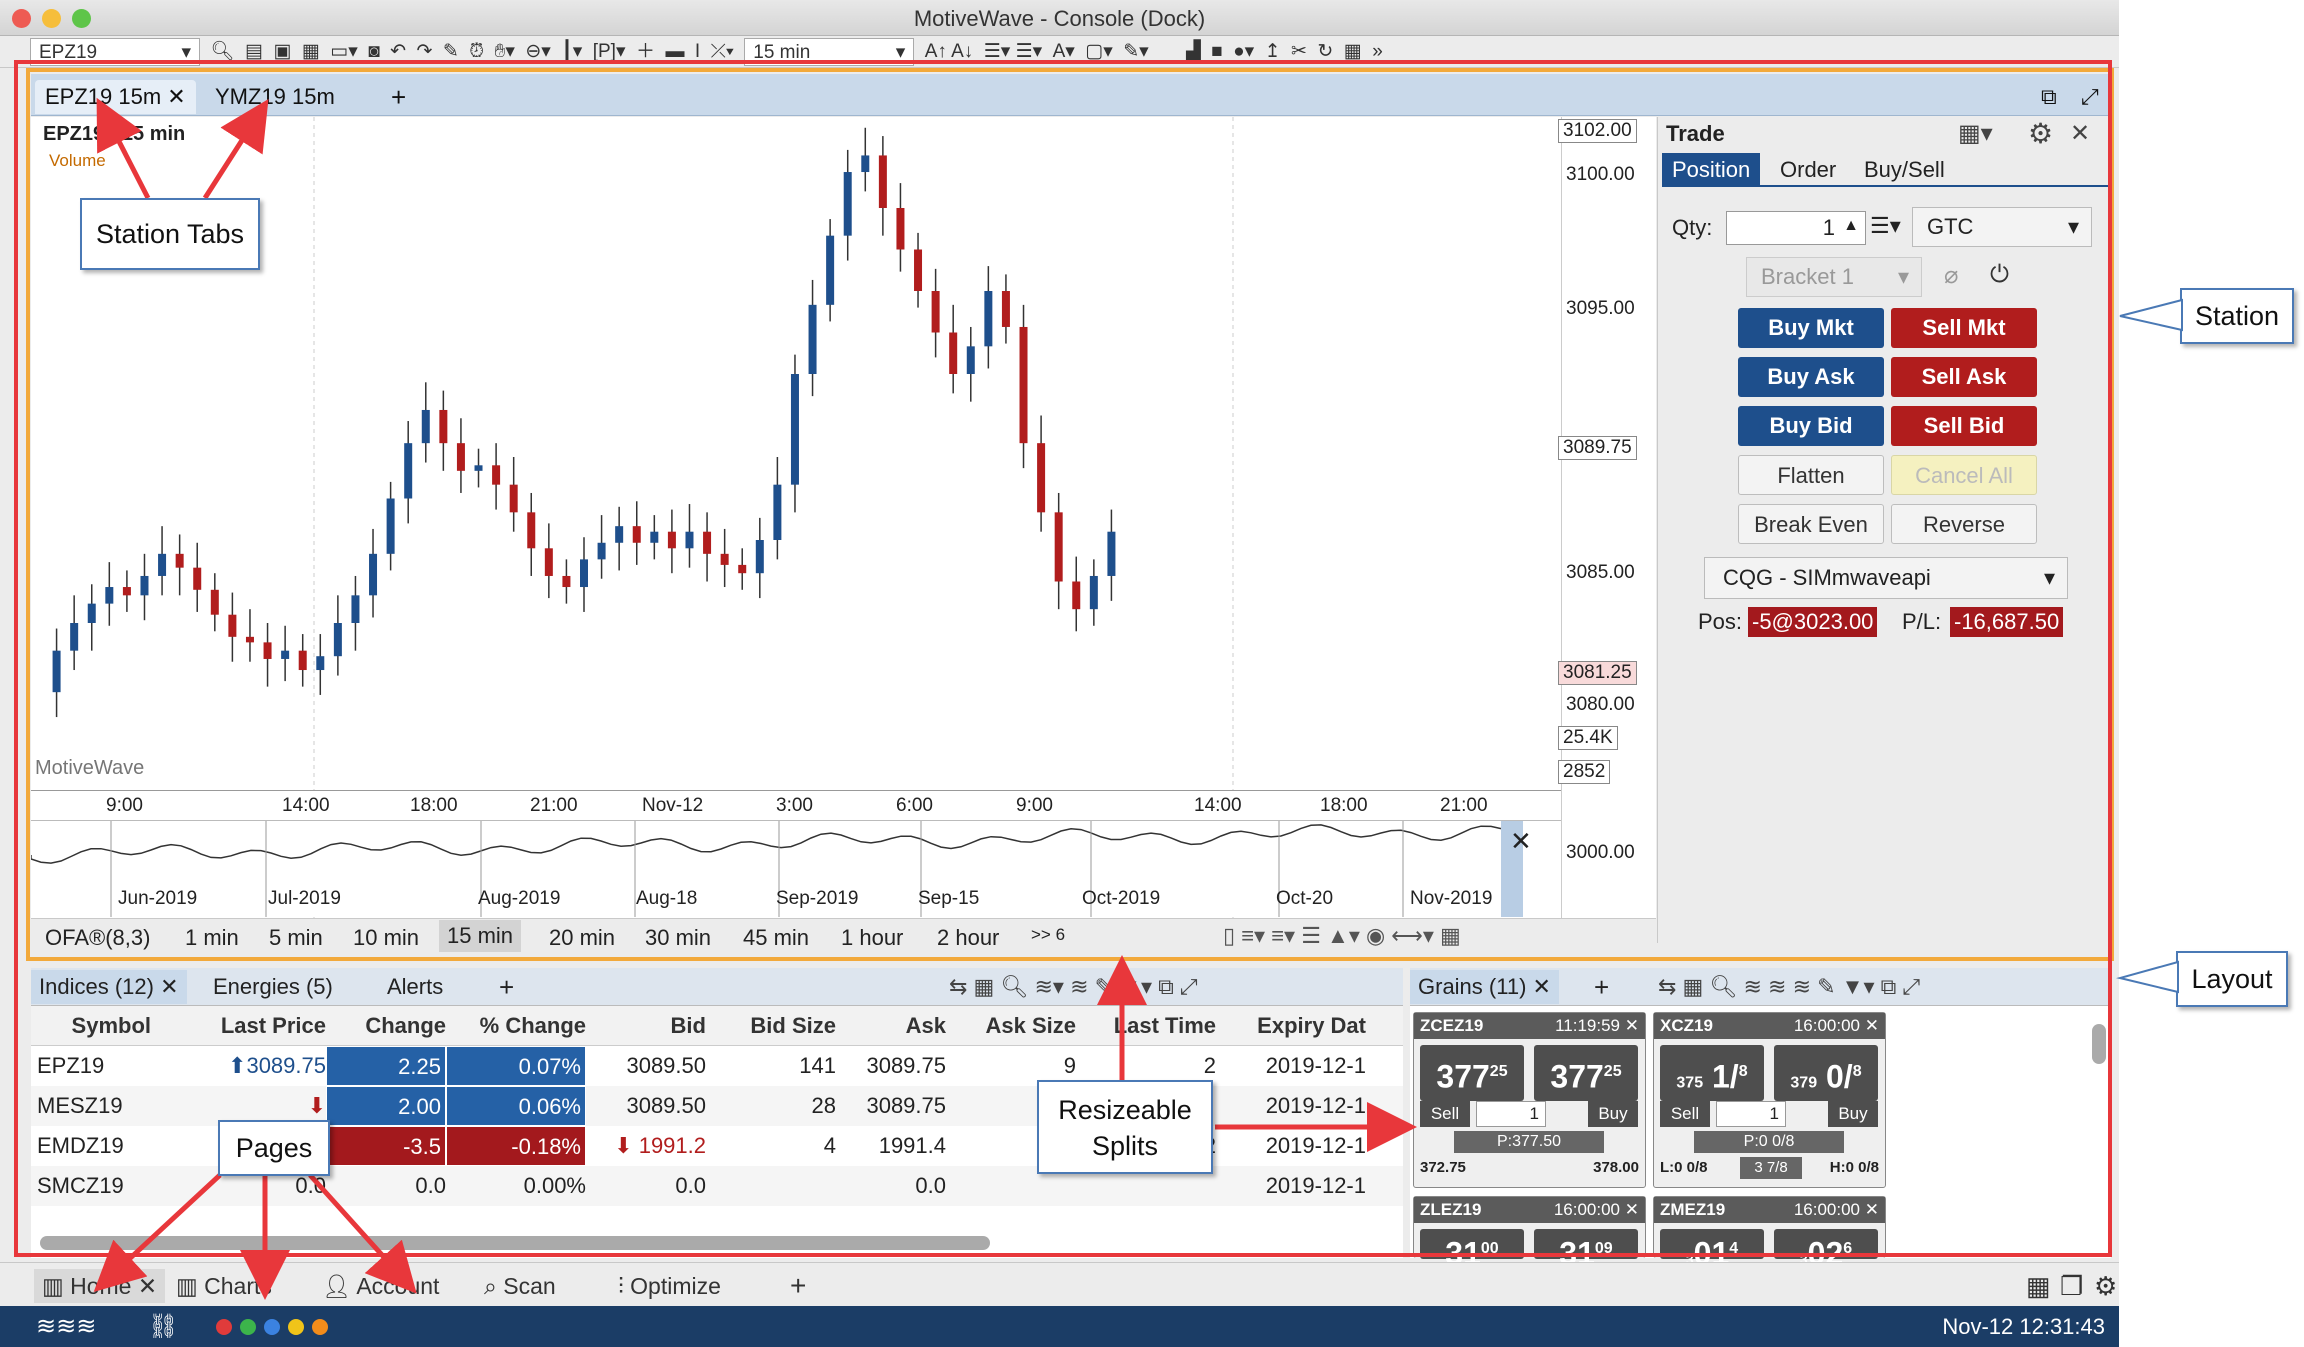 This screenshot has width=2304, height=1347. What do you see at coordinates (2023, 1326) in the screenshot?
I see `status-datetime: Nov-12 12:31:43` at bounding box center [2023, 1326].